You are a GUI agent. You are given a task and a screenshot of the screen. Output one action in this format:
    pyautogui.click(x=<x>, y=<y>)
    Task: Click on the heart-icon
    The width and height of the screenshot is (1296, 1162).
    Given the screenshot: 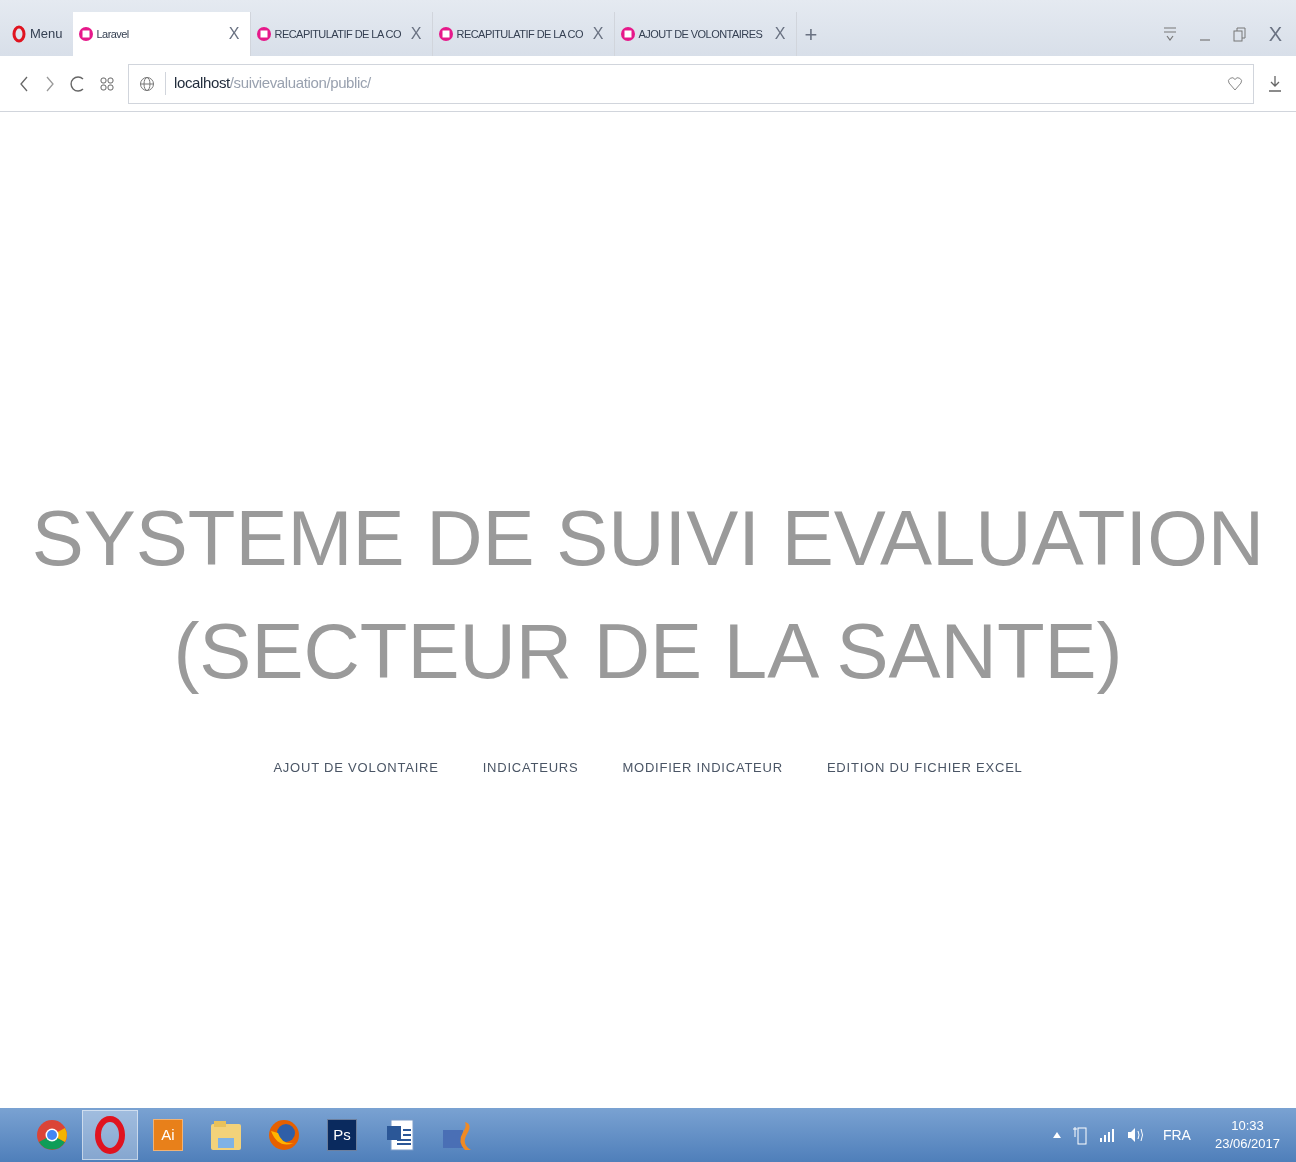 What is the action you would take?
    pyautogui.click(x=1235, y=83)
    